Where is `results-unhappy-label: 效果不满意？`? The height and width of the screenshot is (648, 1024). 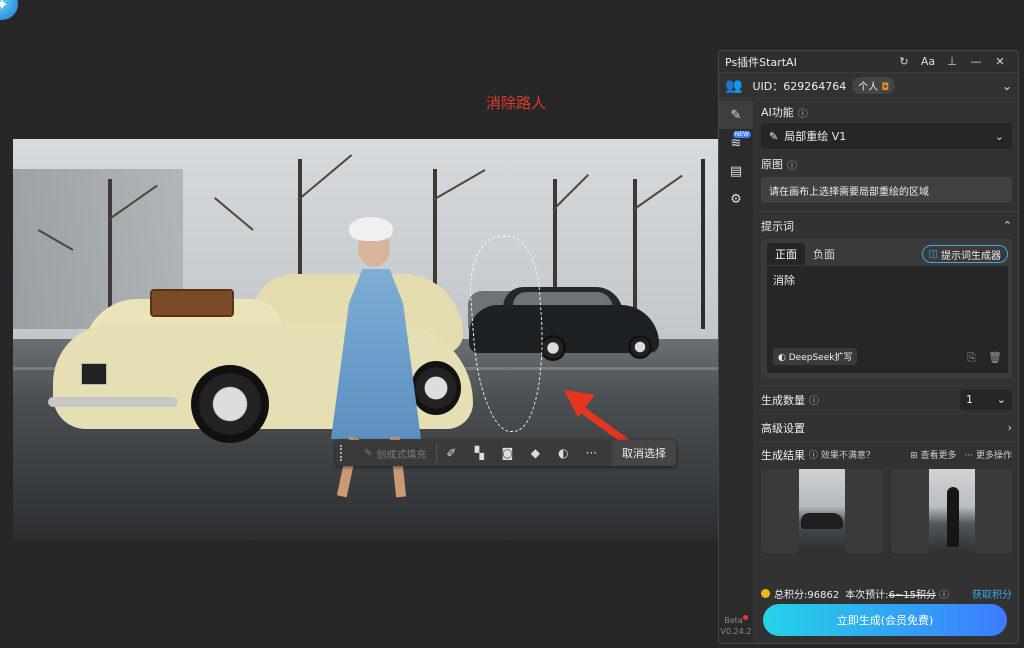
results-unhappy-label: 效果不满意？ is located at coordinates (847, 456).